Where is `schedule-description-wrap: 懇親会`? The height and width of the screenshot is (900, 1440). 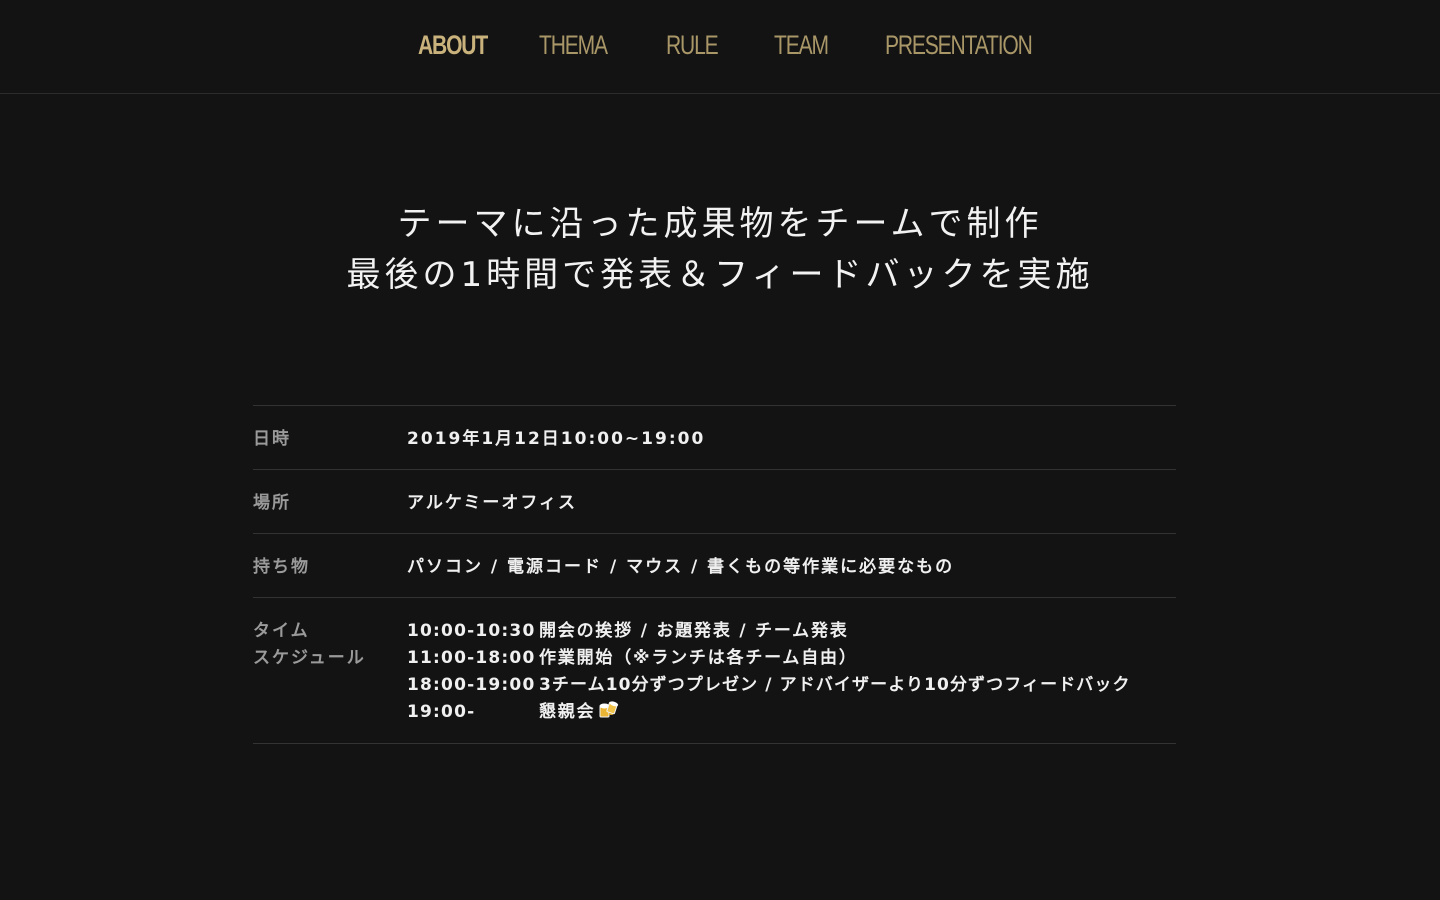
schedule-description-wrap: 懇親会 is located at coordinates (579, 714).